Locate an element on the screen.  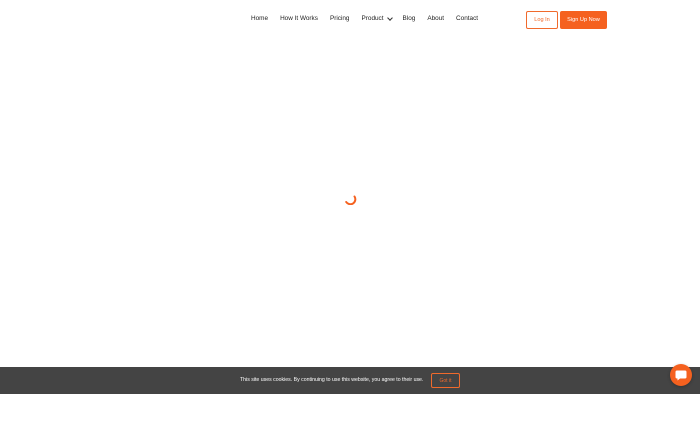
nav-about: About is located at coordinates (435, 18).